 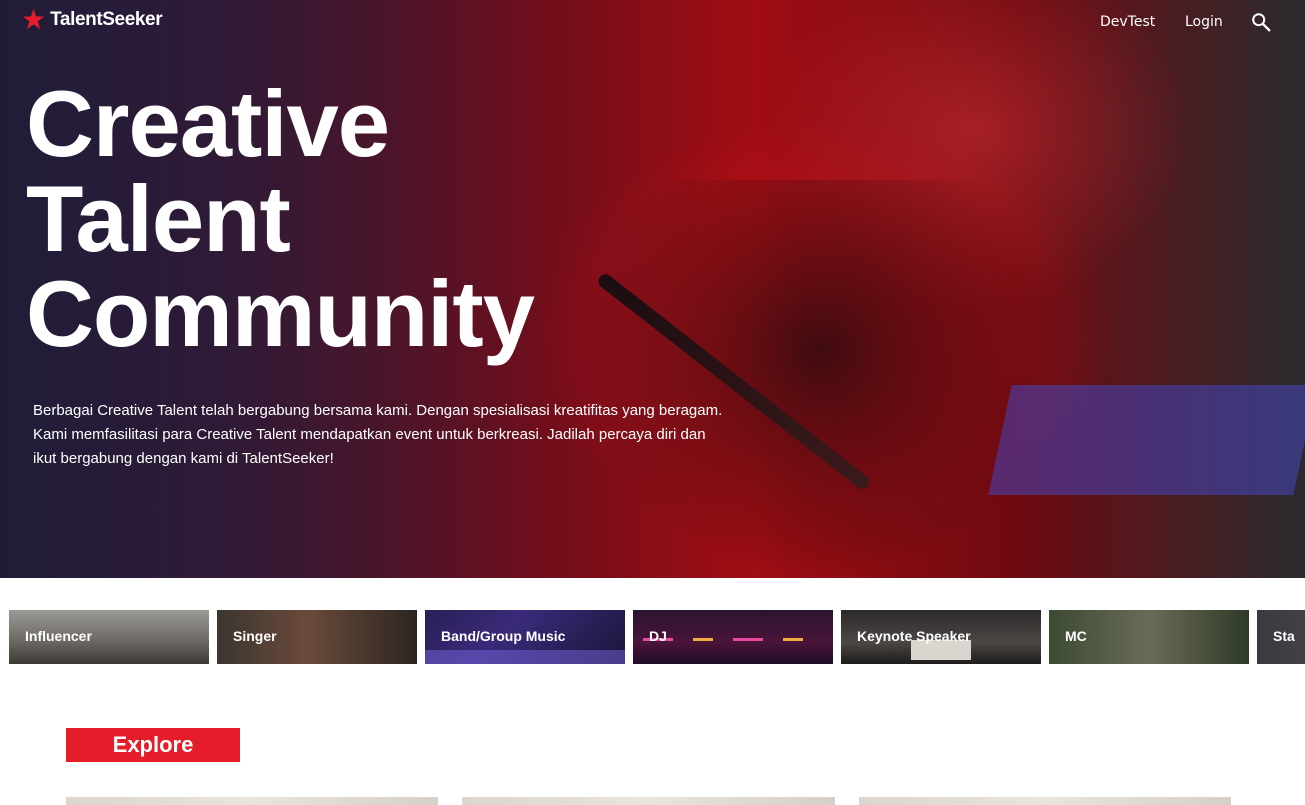 I want to click on nav-link-devtest: DevTest, so click(x=1127, y=22).